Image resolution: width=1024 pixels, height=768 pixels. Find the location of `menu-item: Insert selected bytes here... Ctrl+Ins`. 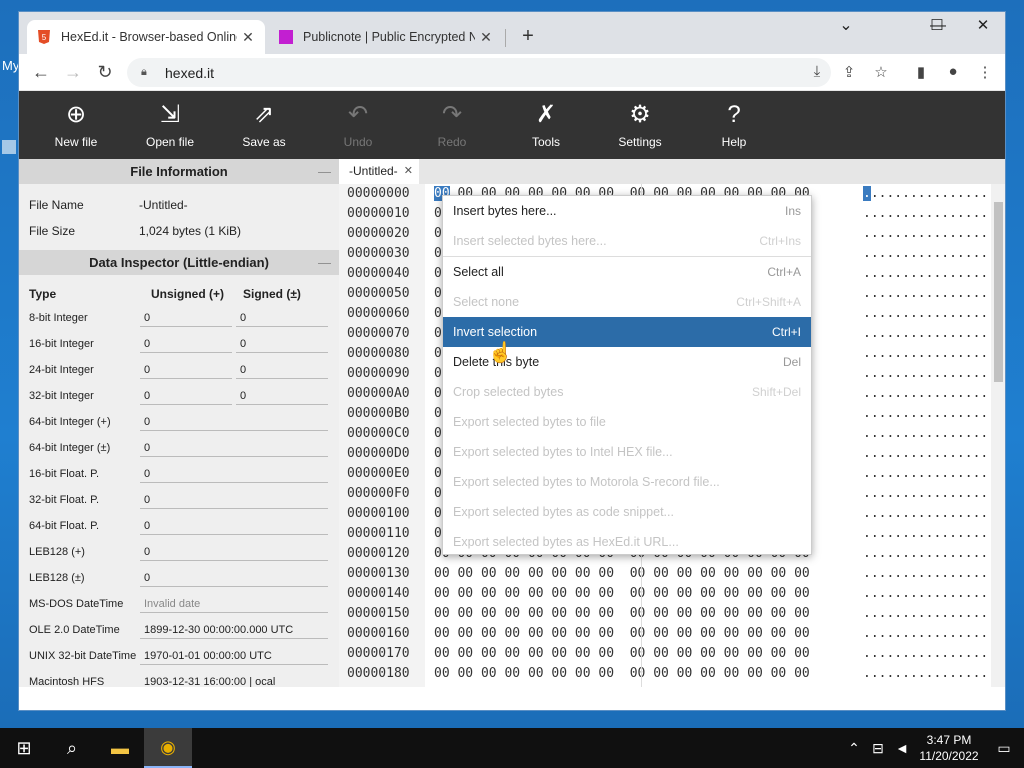

menu-item: Insert selected bytes here... Ctrl+Ins is located at coordinates (627, 241).